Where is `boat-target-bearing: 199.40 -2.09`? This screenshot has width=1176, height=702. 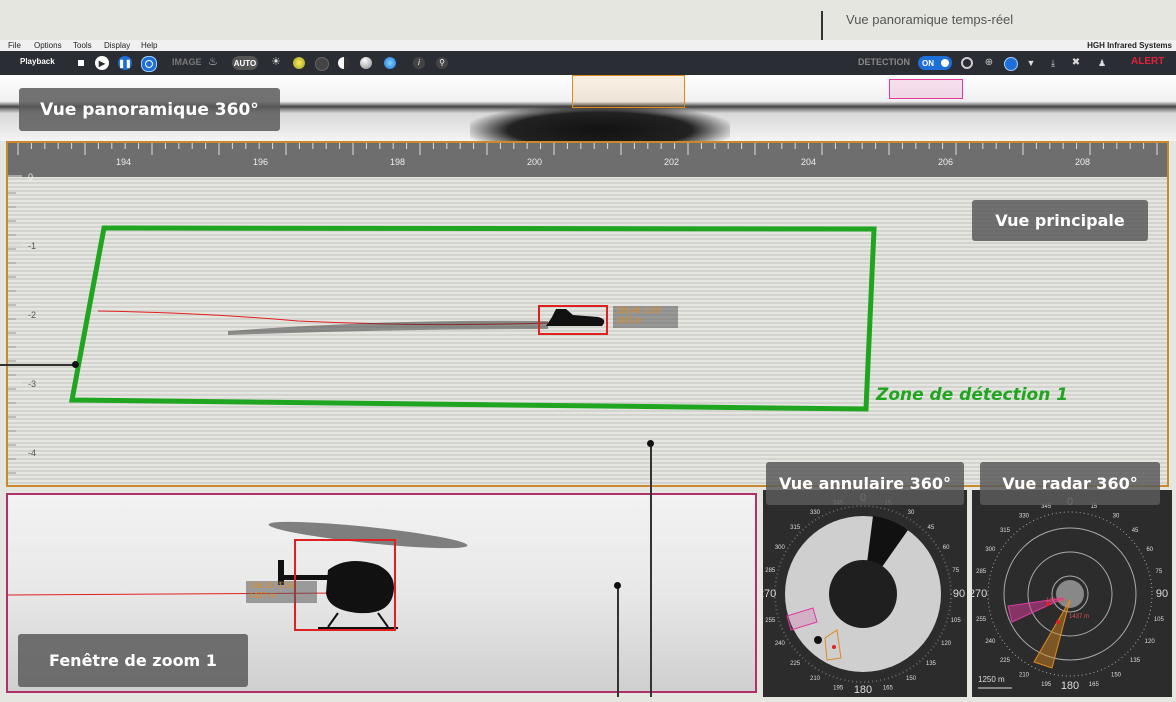 boat-target-bearing: 199.40 -2.09 is located at coordinates (638, 310).